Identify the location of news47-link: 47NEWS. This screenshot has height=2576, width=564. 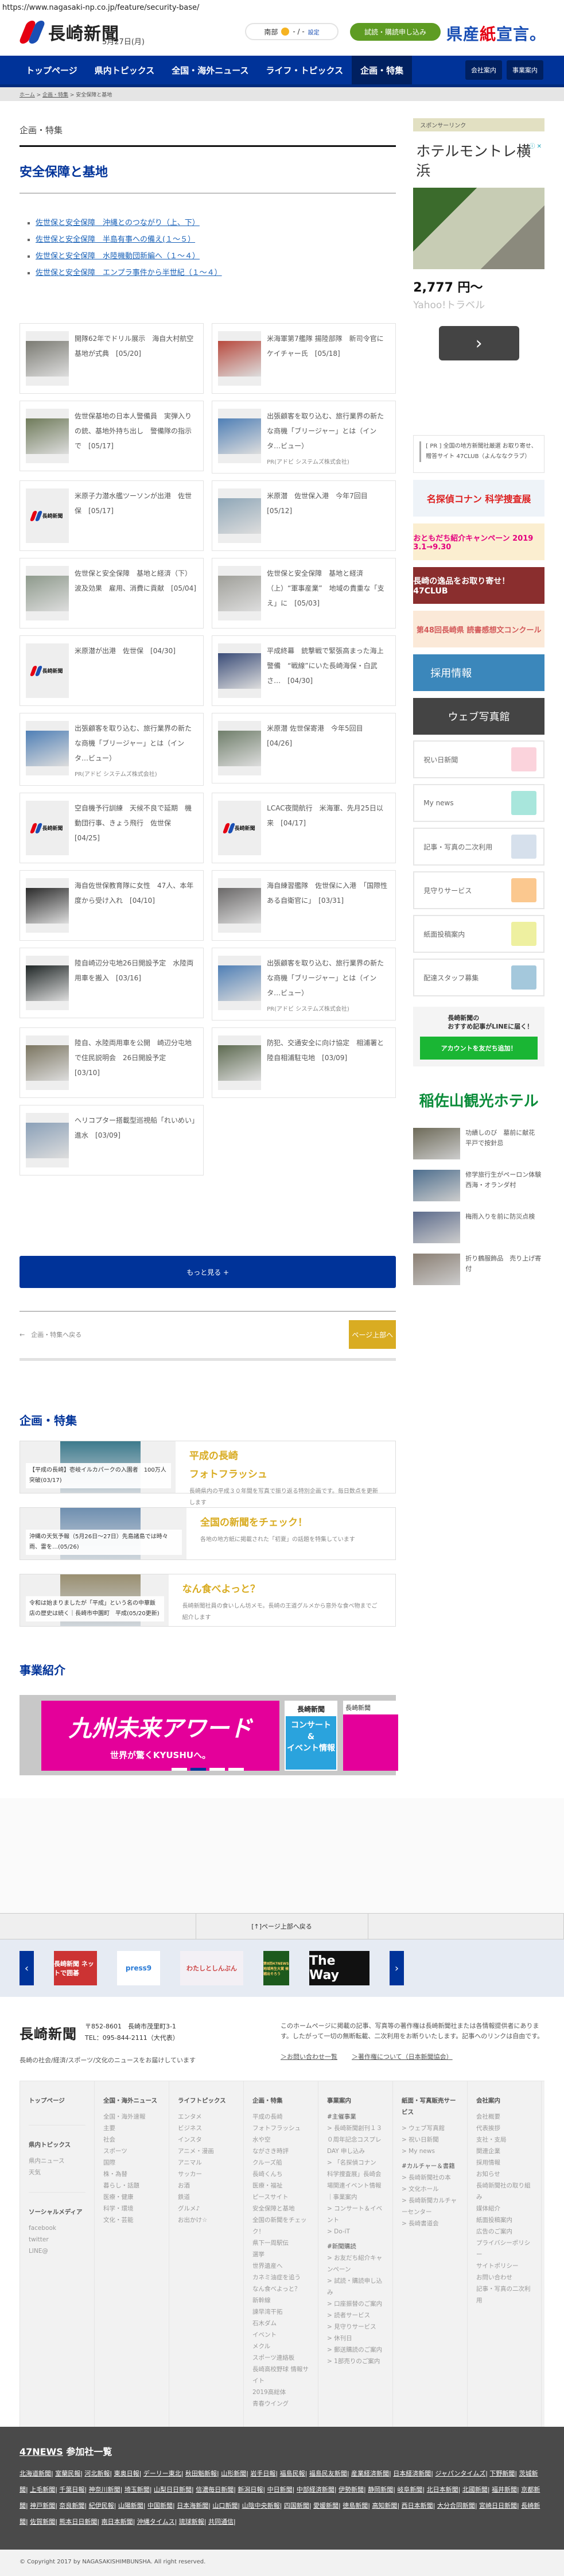
(41, 2451).